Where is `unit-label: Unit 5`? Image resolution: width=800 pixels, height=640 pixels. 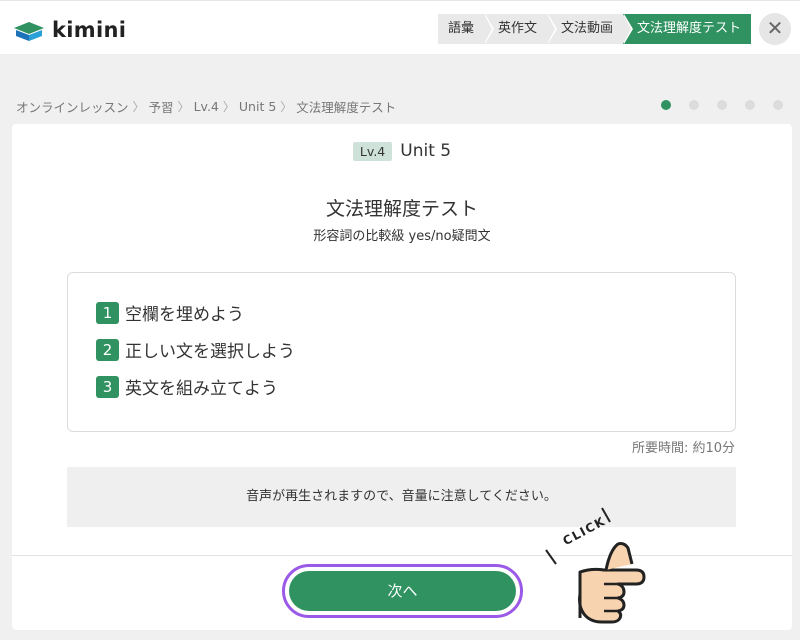
unit-label: Unit 5 is located at coordinates (426, 151).